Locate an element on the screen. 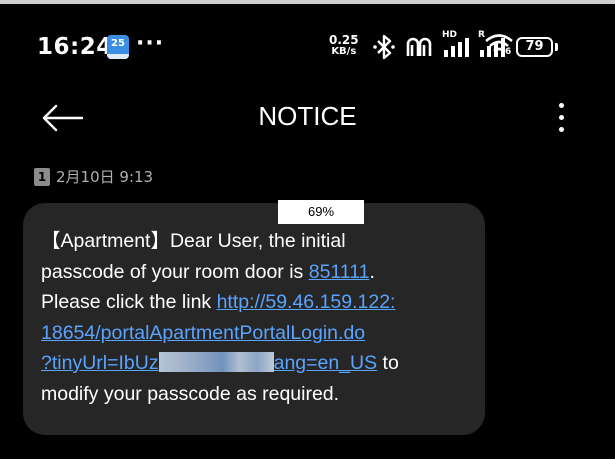  more-options-button is located at coordinates (561, 118).